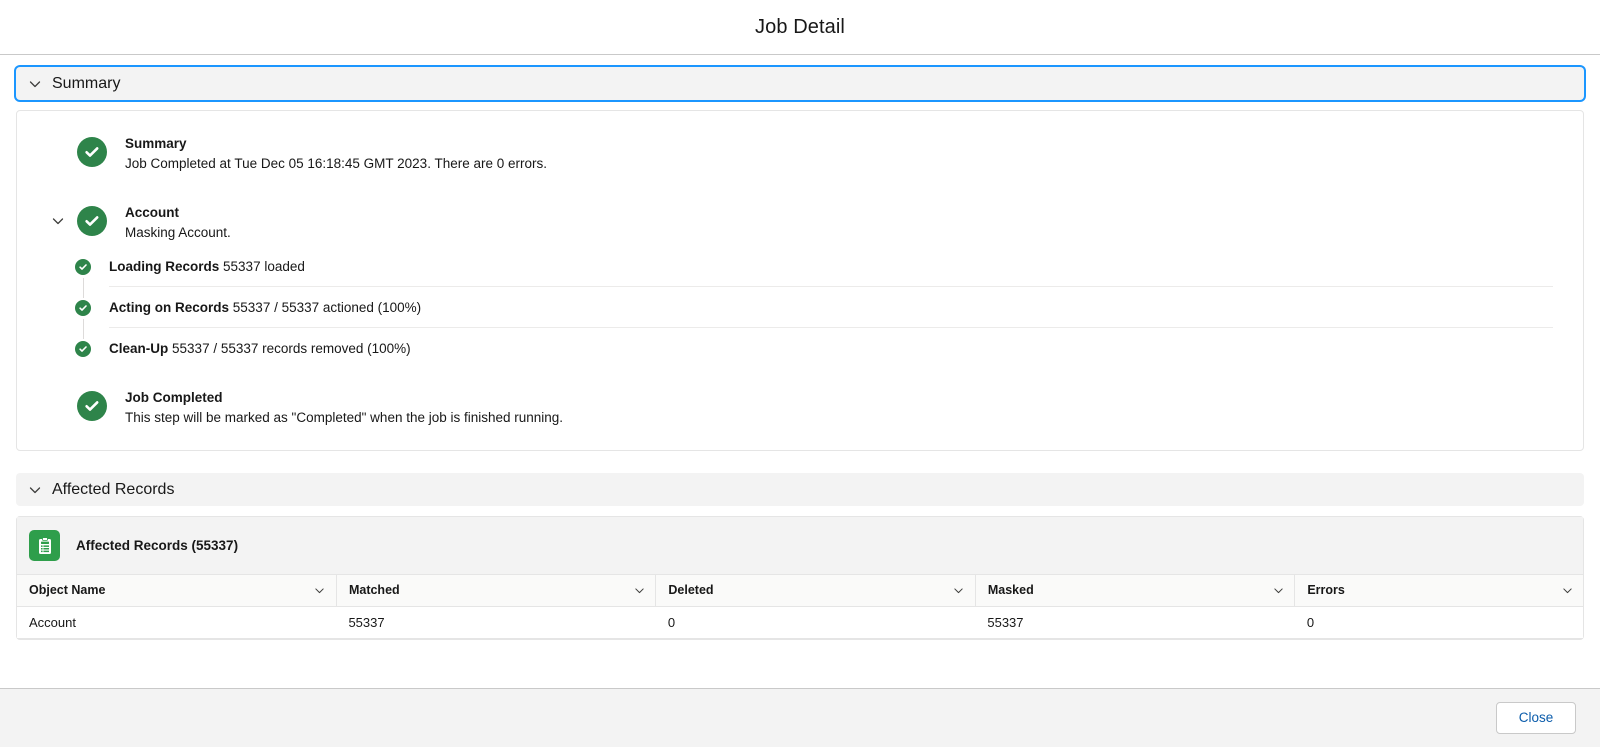 The width and height of the screenshot is (1600, 747). Describe the element at coordinates (496, 591) in the screenshot. I see `column-header-matched: Matched` at that location.